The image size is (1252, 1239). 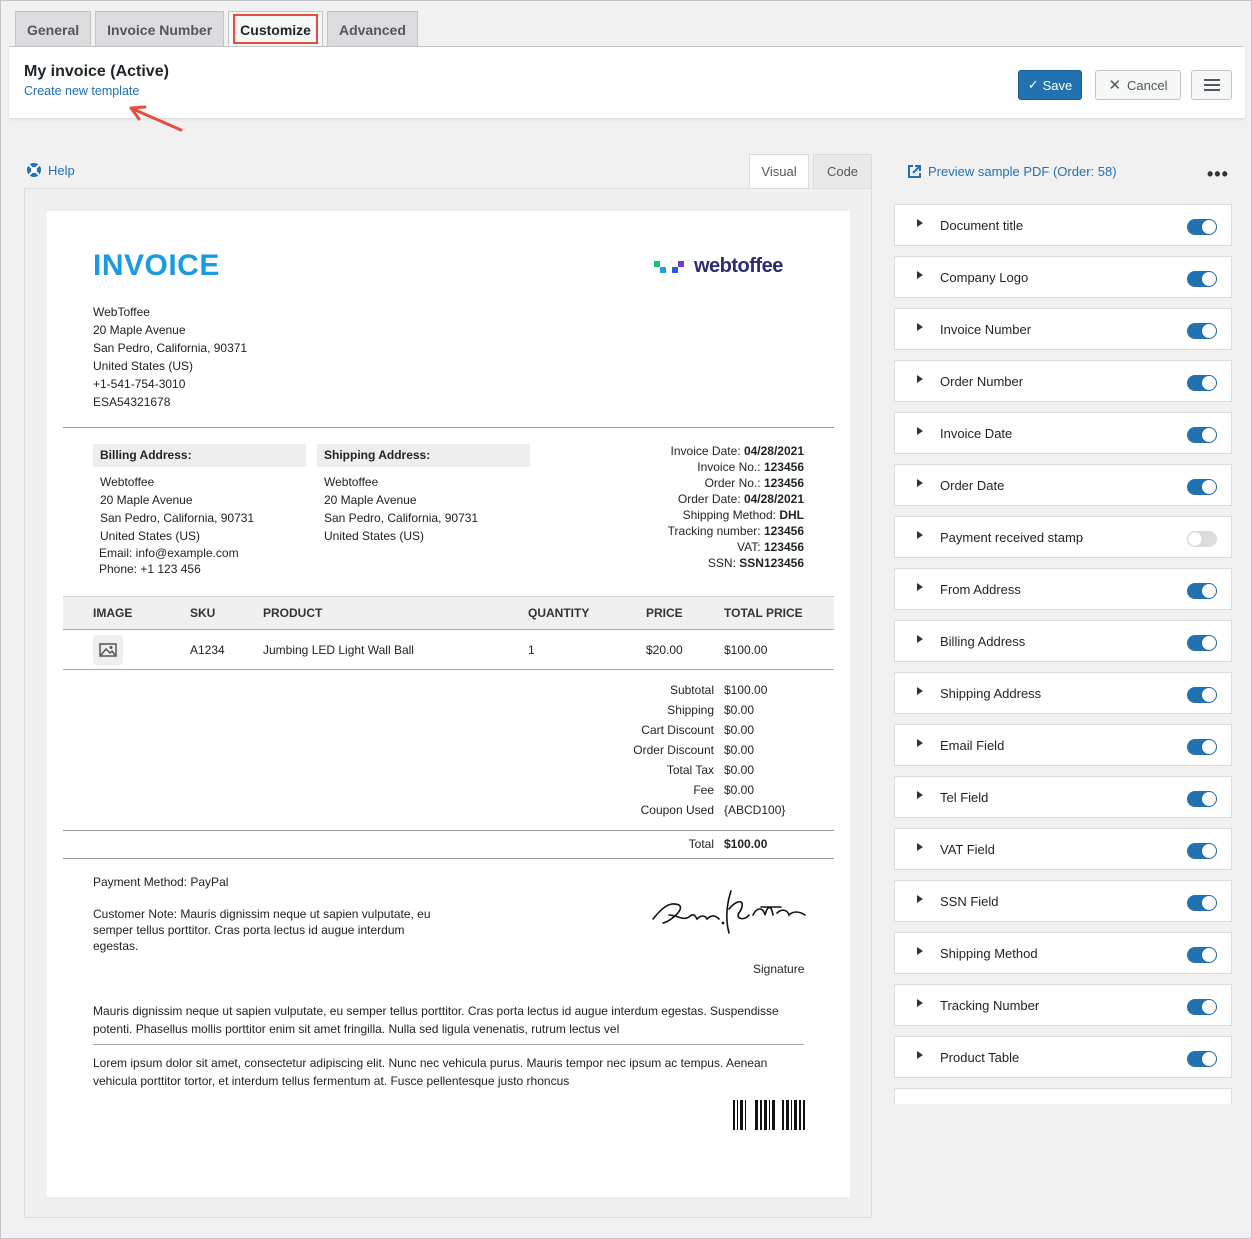 What do you see at coordinates (690, 770) in the screenshot?
I see `total-label: Total Tax` at bounding box center [690, 770].